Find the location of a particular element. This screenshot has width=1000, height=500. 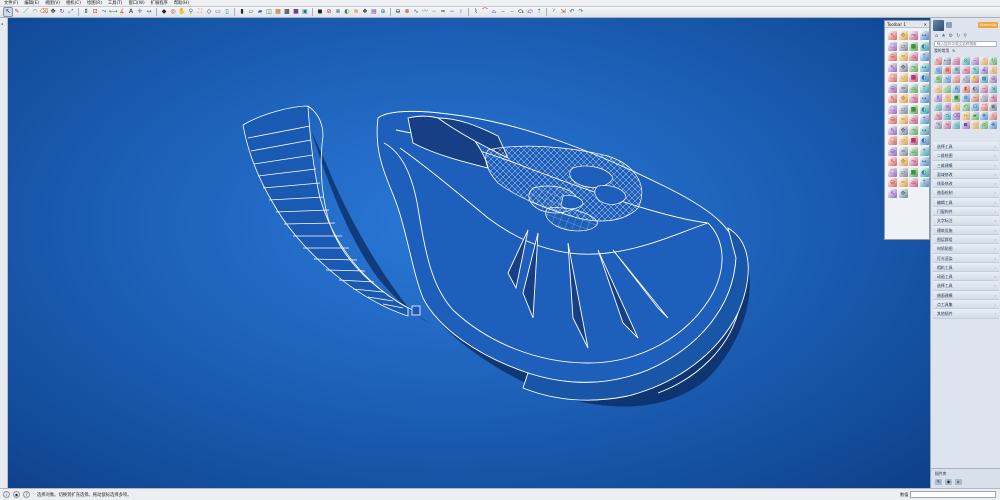

monochrome-icon: ◼ is located at coordinates (320, 12).